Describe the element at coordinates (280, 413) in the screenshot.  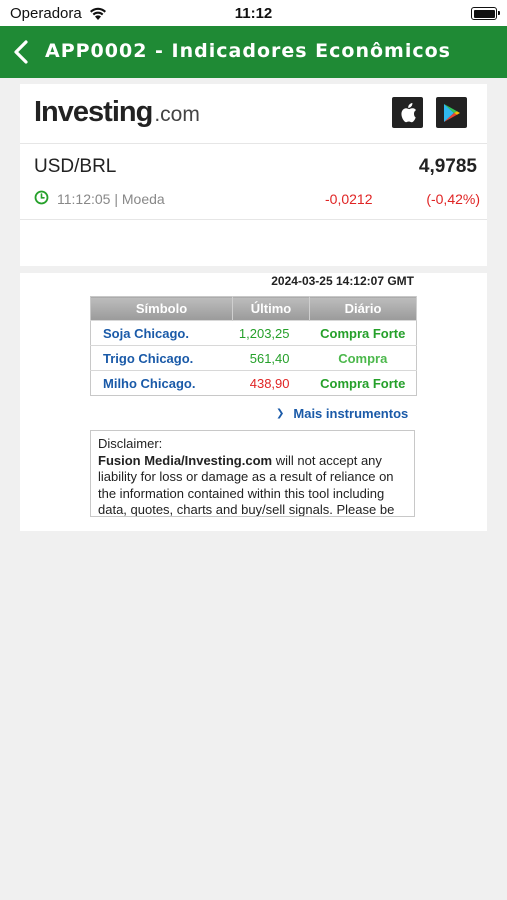
I see `chevron-right-icon: ❯` at that location.